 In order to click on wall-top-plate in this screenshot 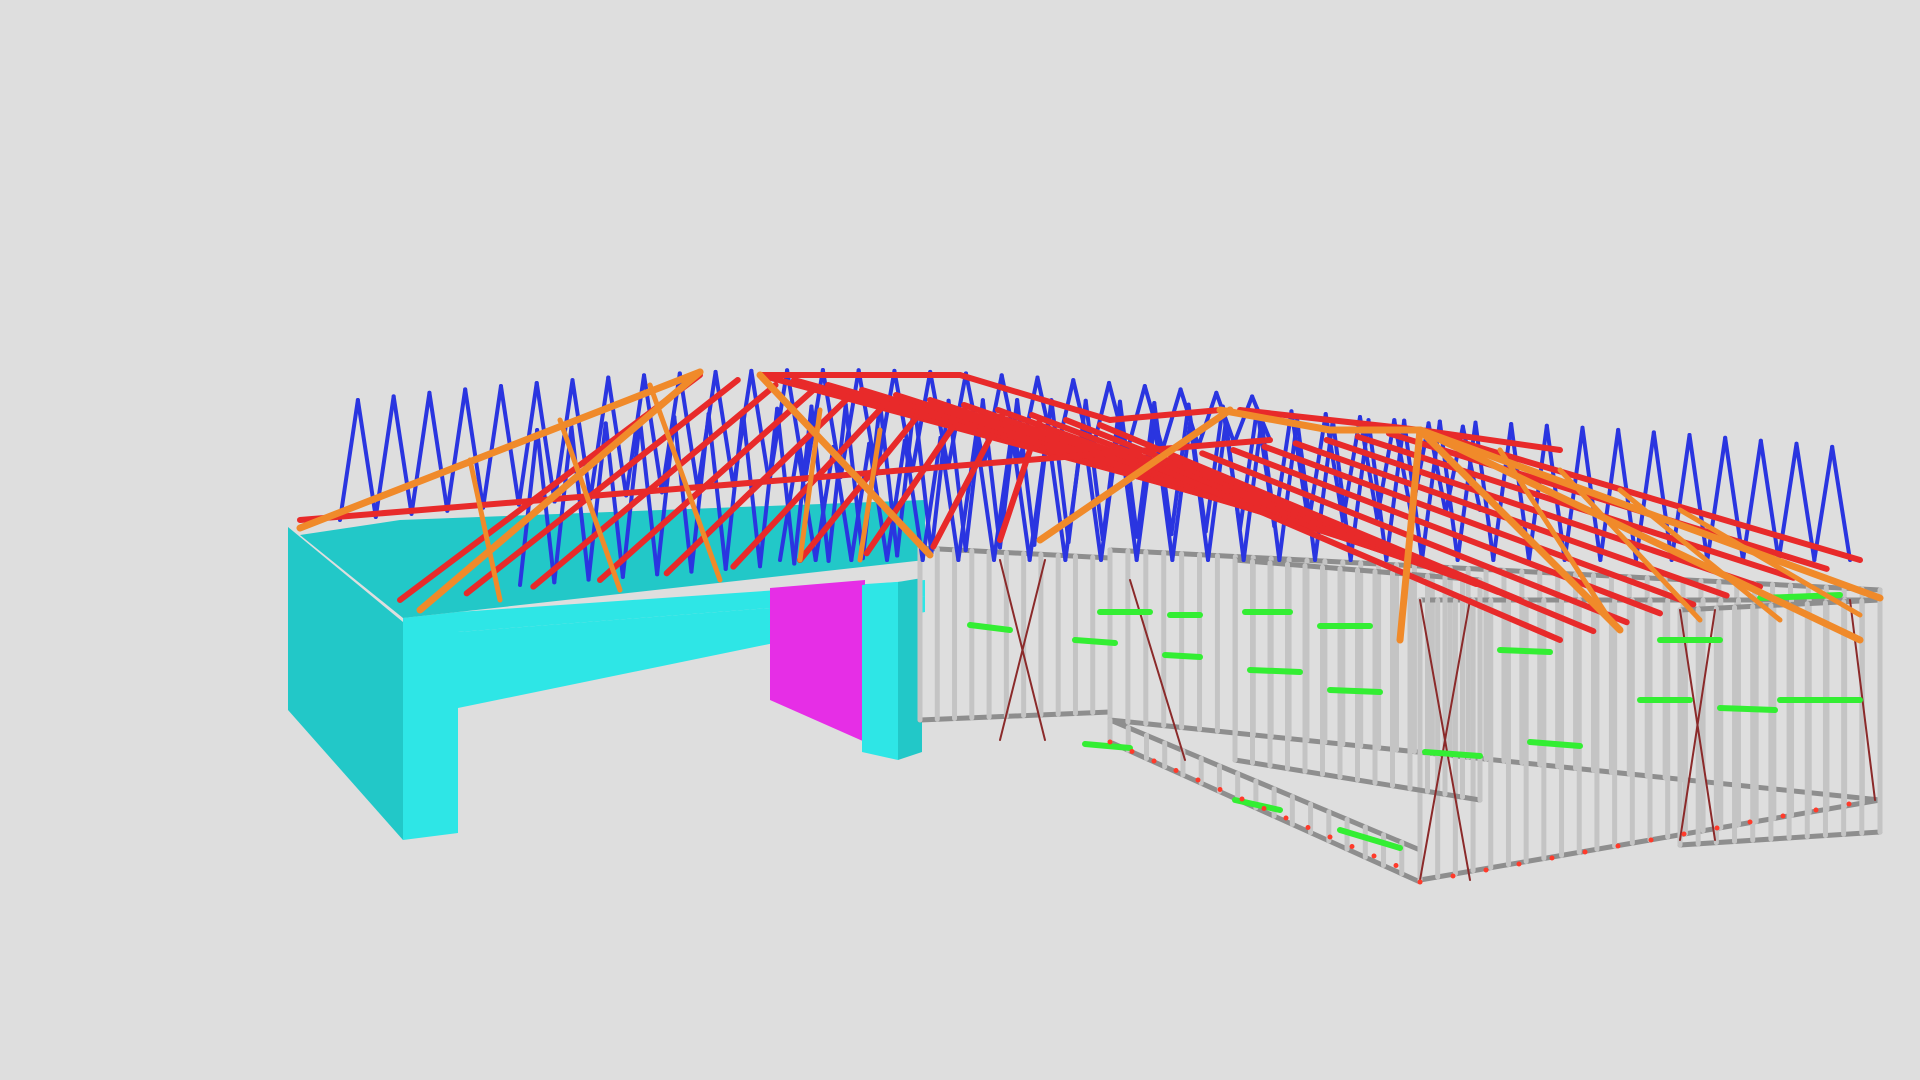, I will do `click(1015, 553)`.